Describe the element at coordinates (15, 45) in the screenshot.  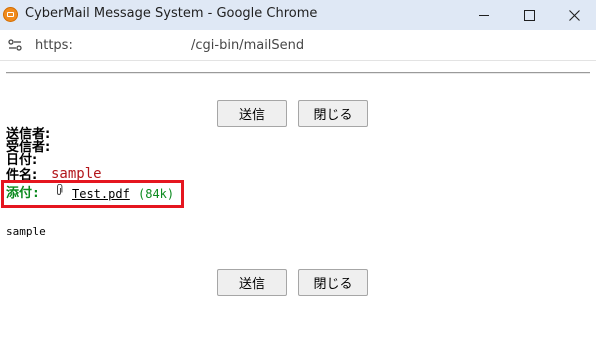
I see `site-settings-icon` at that location.